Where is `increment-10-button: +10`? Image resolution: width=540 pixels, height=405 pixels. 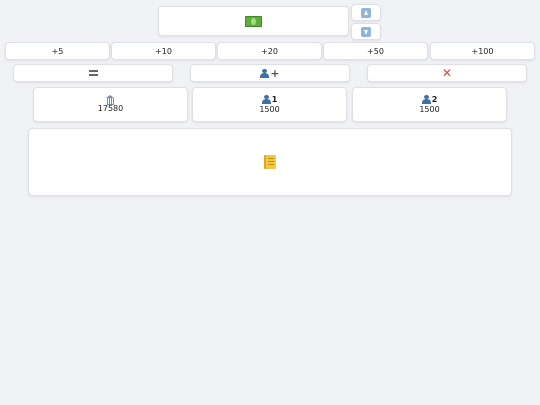
increment-10-button: +10 is located at coordinates (163, 51).